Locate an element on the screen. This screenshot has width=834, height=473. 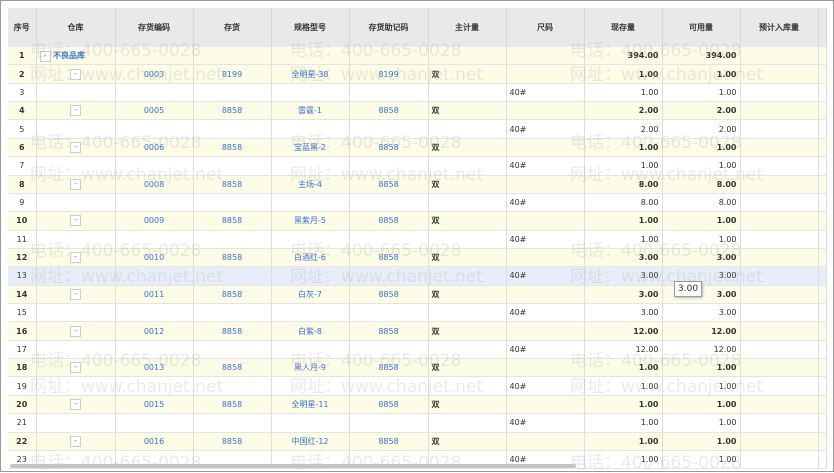
table-row: 14-0011 8858 白灰-7 8858 双 3.00 3.00 is located at coordinates (417, 295).